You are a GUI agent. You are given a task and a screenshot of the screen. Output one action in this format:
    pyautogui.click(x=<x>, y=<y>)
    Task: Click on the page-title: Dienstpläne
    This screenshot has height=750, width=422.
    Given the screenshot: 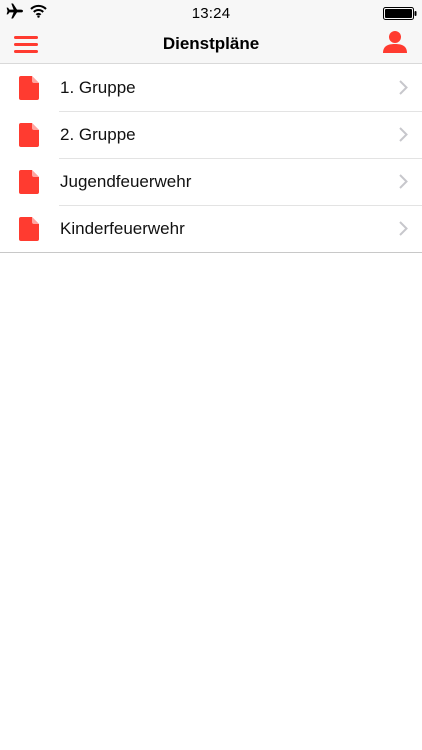 What is the action you would take?
    pyautogui.click(x=211, y=43)
    